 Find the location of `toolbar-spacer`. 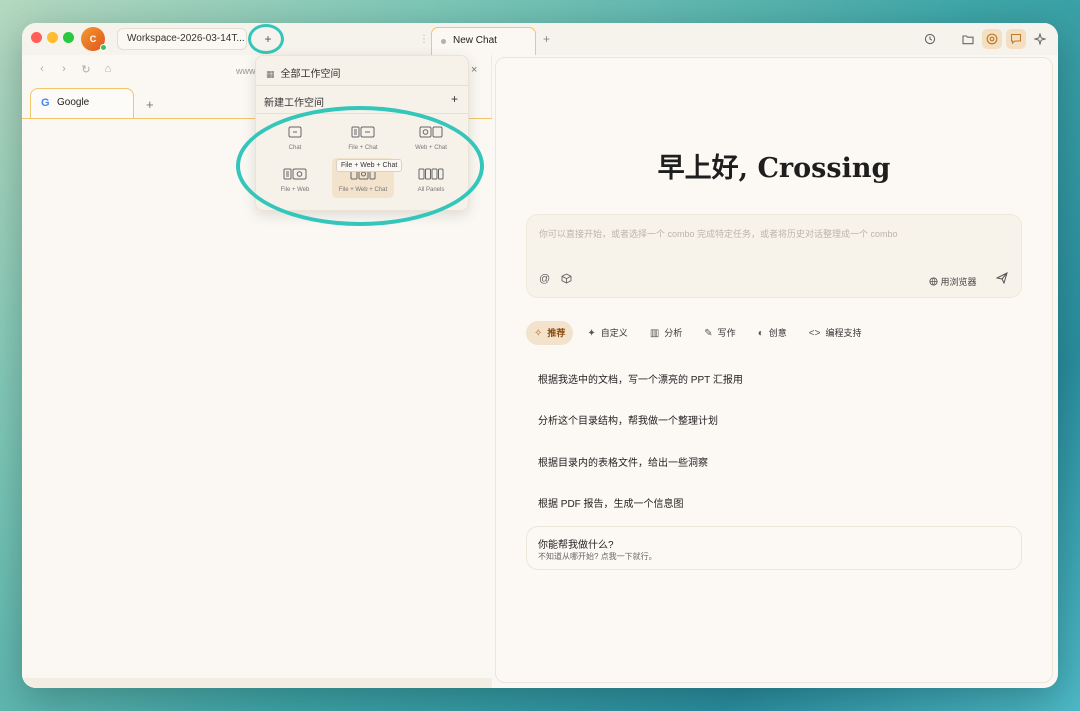

toolbar-spacer is located at coordinates (949, 39).